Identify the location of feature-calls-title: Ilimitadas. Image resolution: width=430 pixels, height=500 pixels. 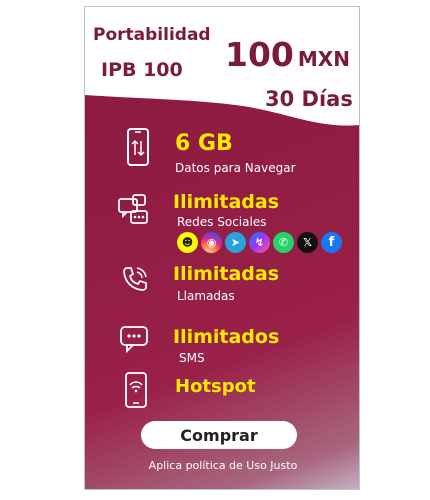
(226, 274).